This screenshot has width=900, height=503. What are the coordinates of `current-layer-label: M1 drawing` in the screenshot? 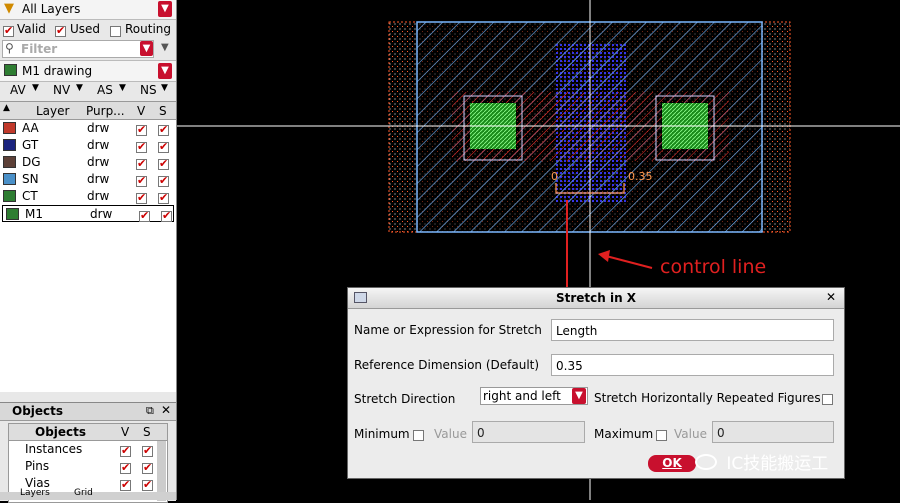 It's located at (57, 71).